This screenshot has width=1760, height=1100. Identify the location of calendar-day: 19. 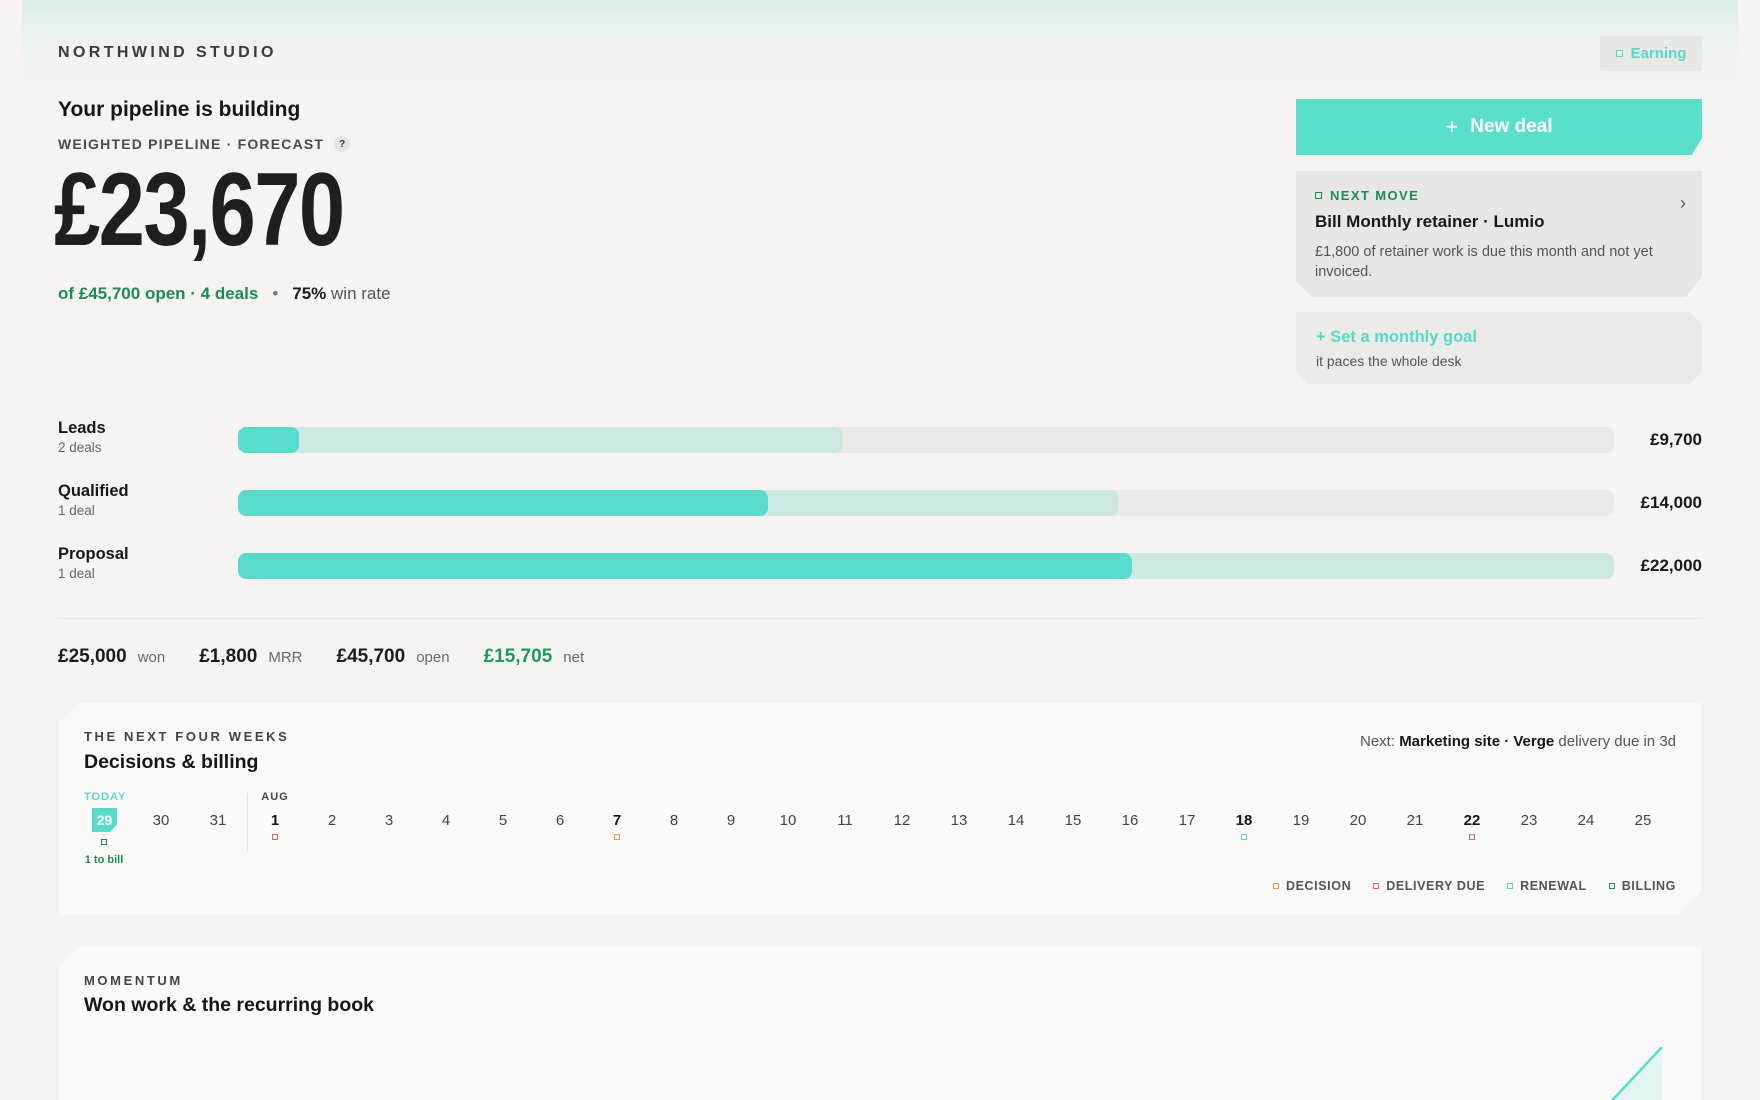
(1301, 831).